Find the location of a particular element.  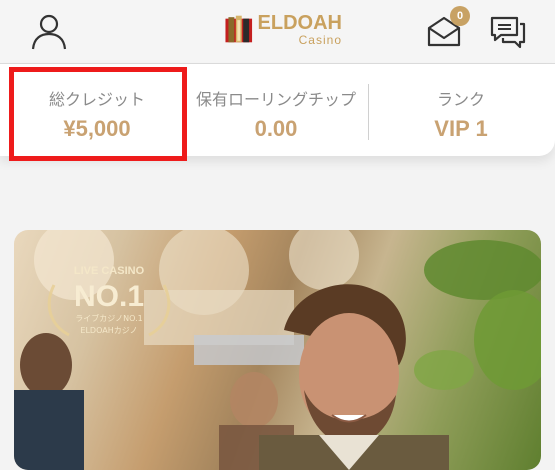

stat-divider is located at coordinates (368, 112).